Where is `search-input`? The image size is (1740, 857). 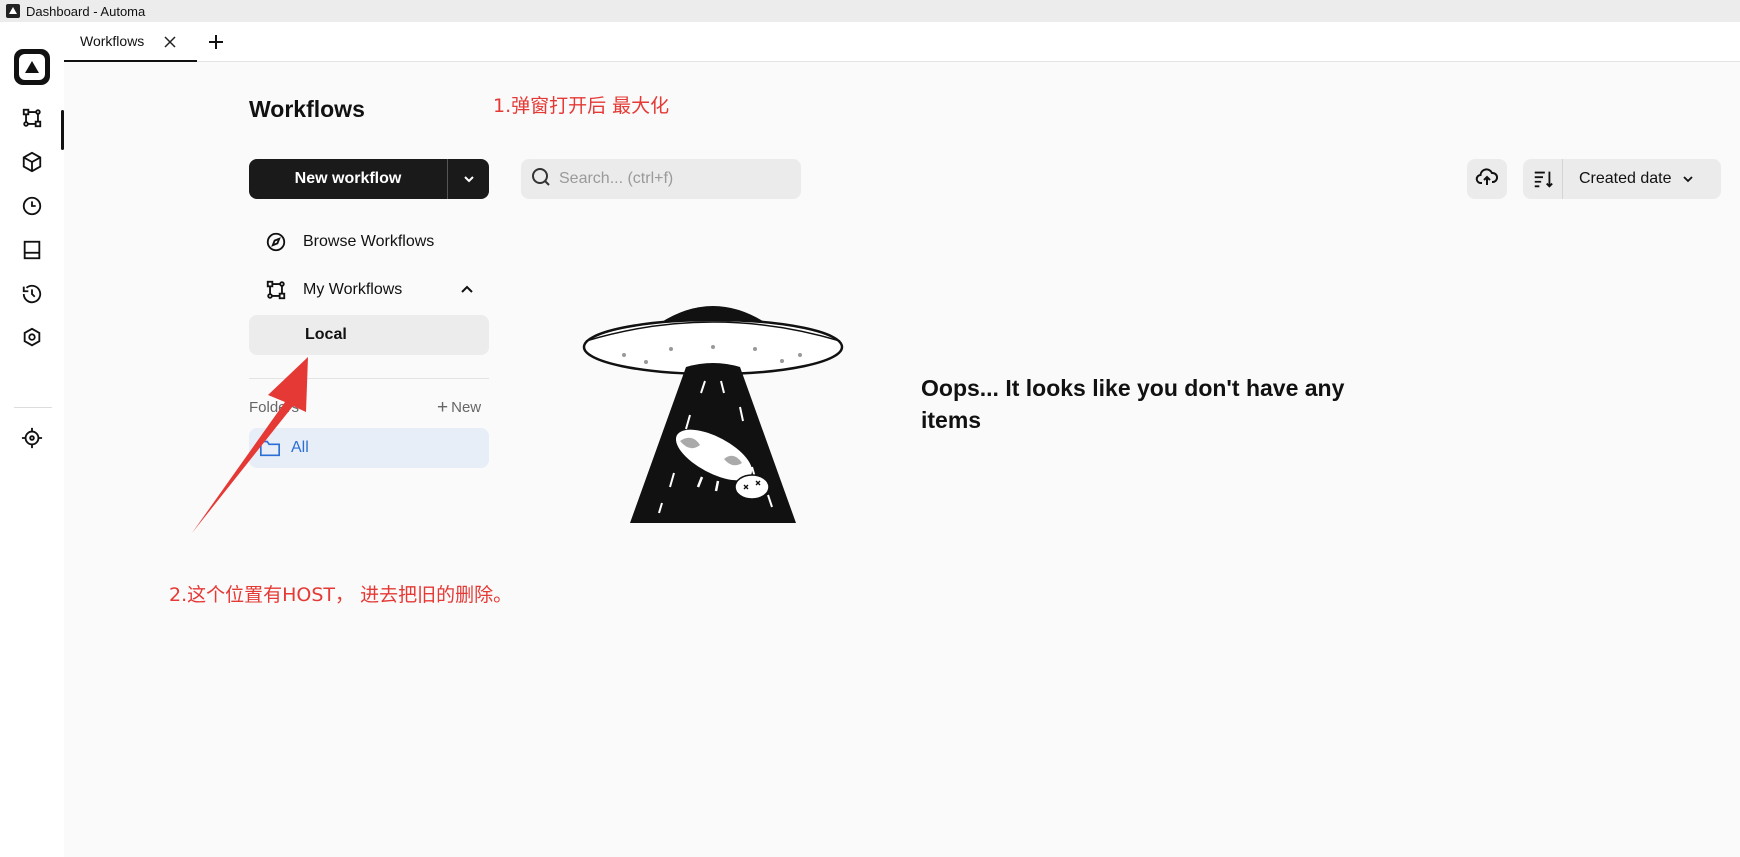 search-input is located at coordinates (674, 179).